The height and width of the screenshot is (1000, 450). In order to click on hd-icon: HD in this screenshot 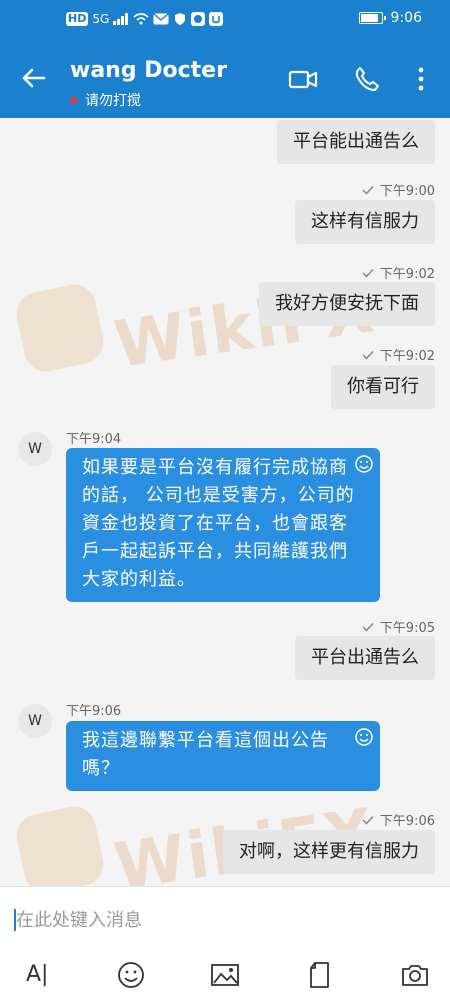, I will do `click(77, 19)`.